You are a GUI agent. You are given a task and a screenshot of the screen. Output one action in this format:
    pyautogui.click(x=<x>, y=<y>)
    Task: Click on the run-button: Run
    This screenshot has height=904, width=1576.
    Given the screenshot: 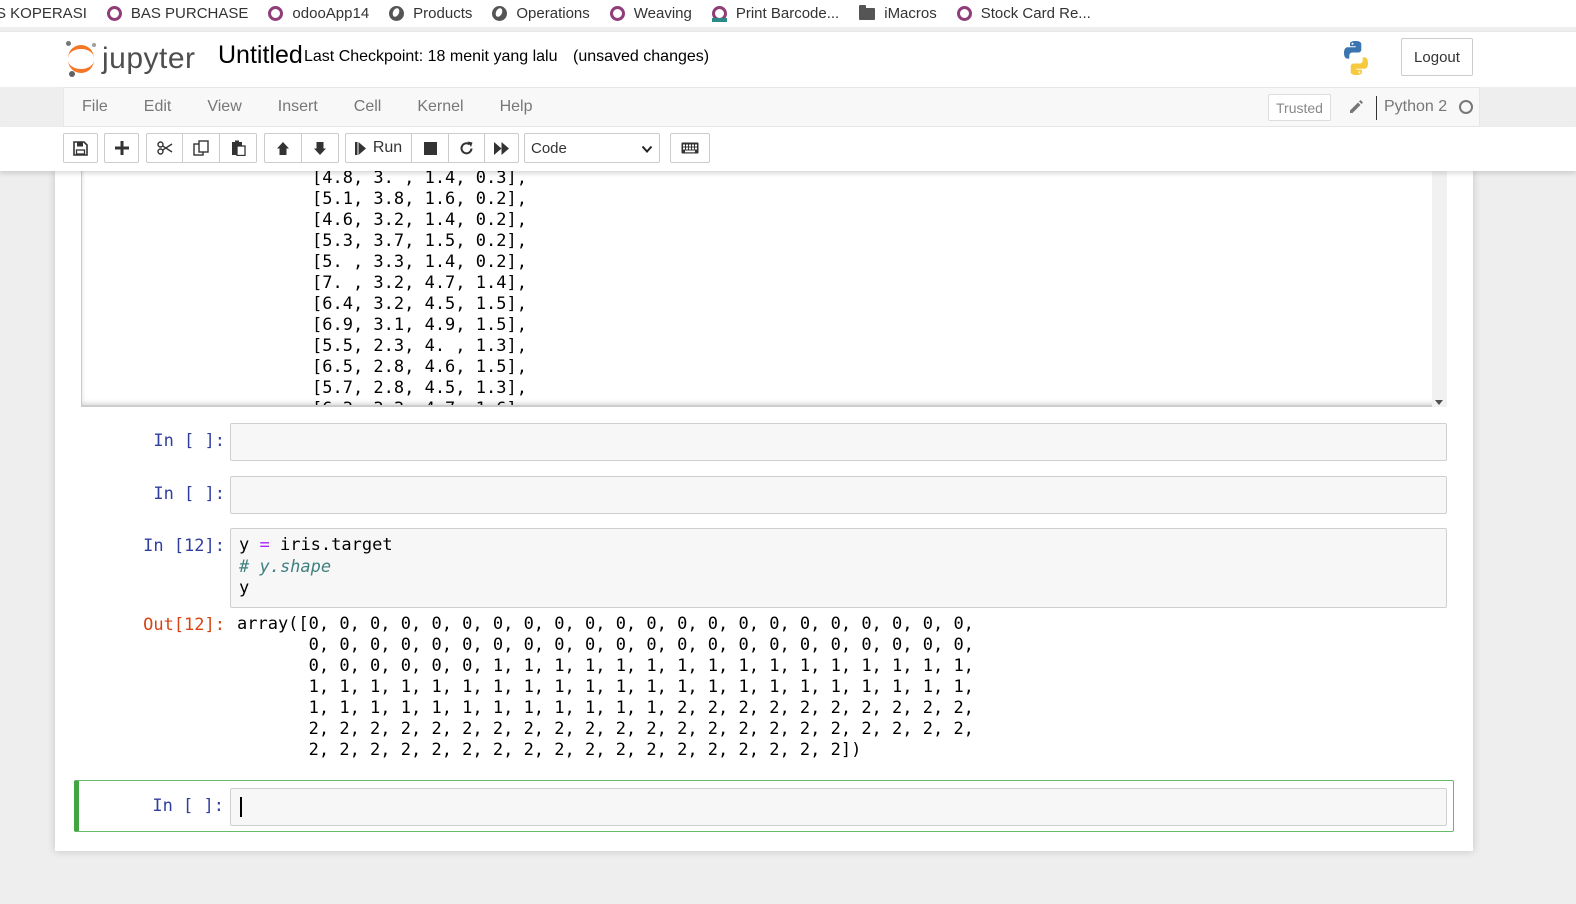 What is the action you would take?
    pyautogui.click(x=378, y=148)
    